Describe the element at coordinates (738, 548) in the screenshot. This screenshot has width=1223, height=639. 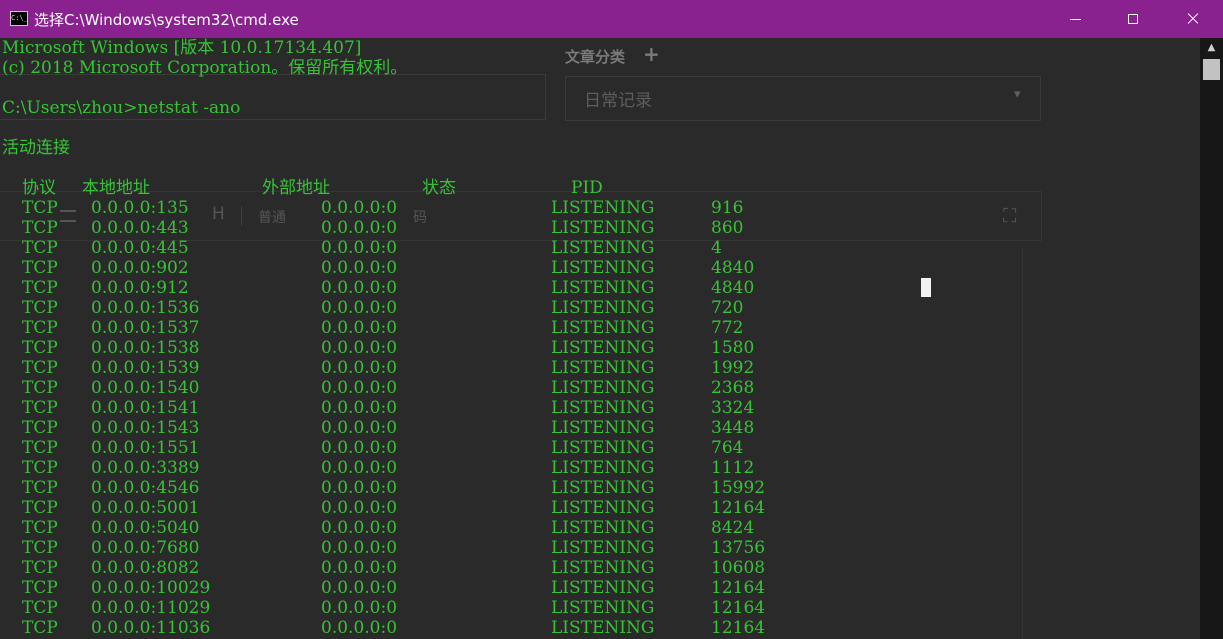
I see `cell-pid: 13756` at that location.